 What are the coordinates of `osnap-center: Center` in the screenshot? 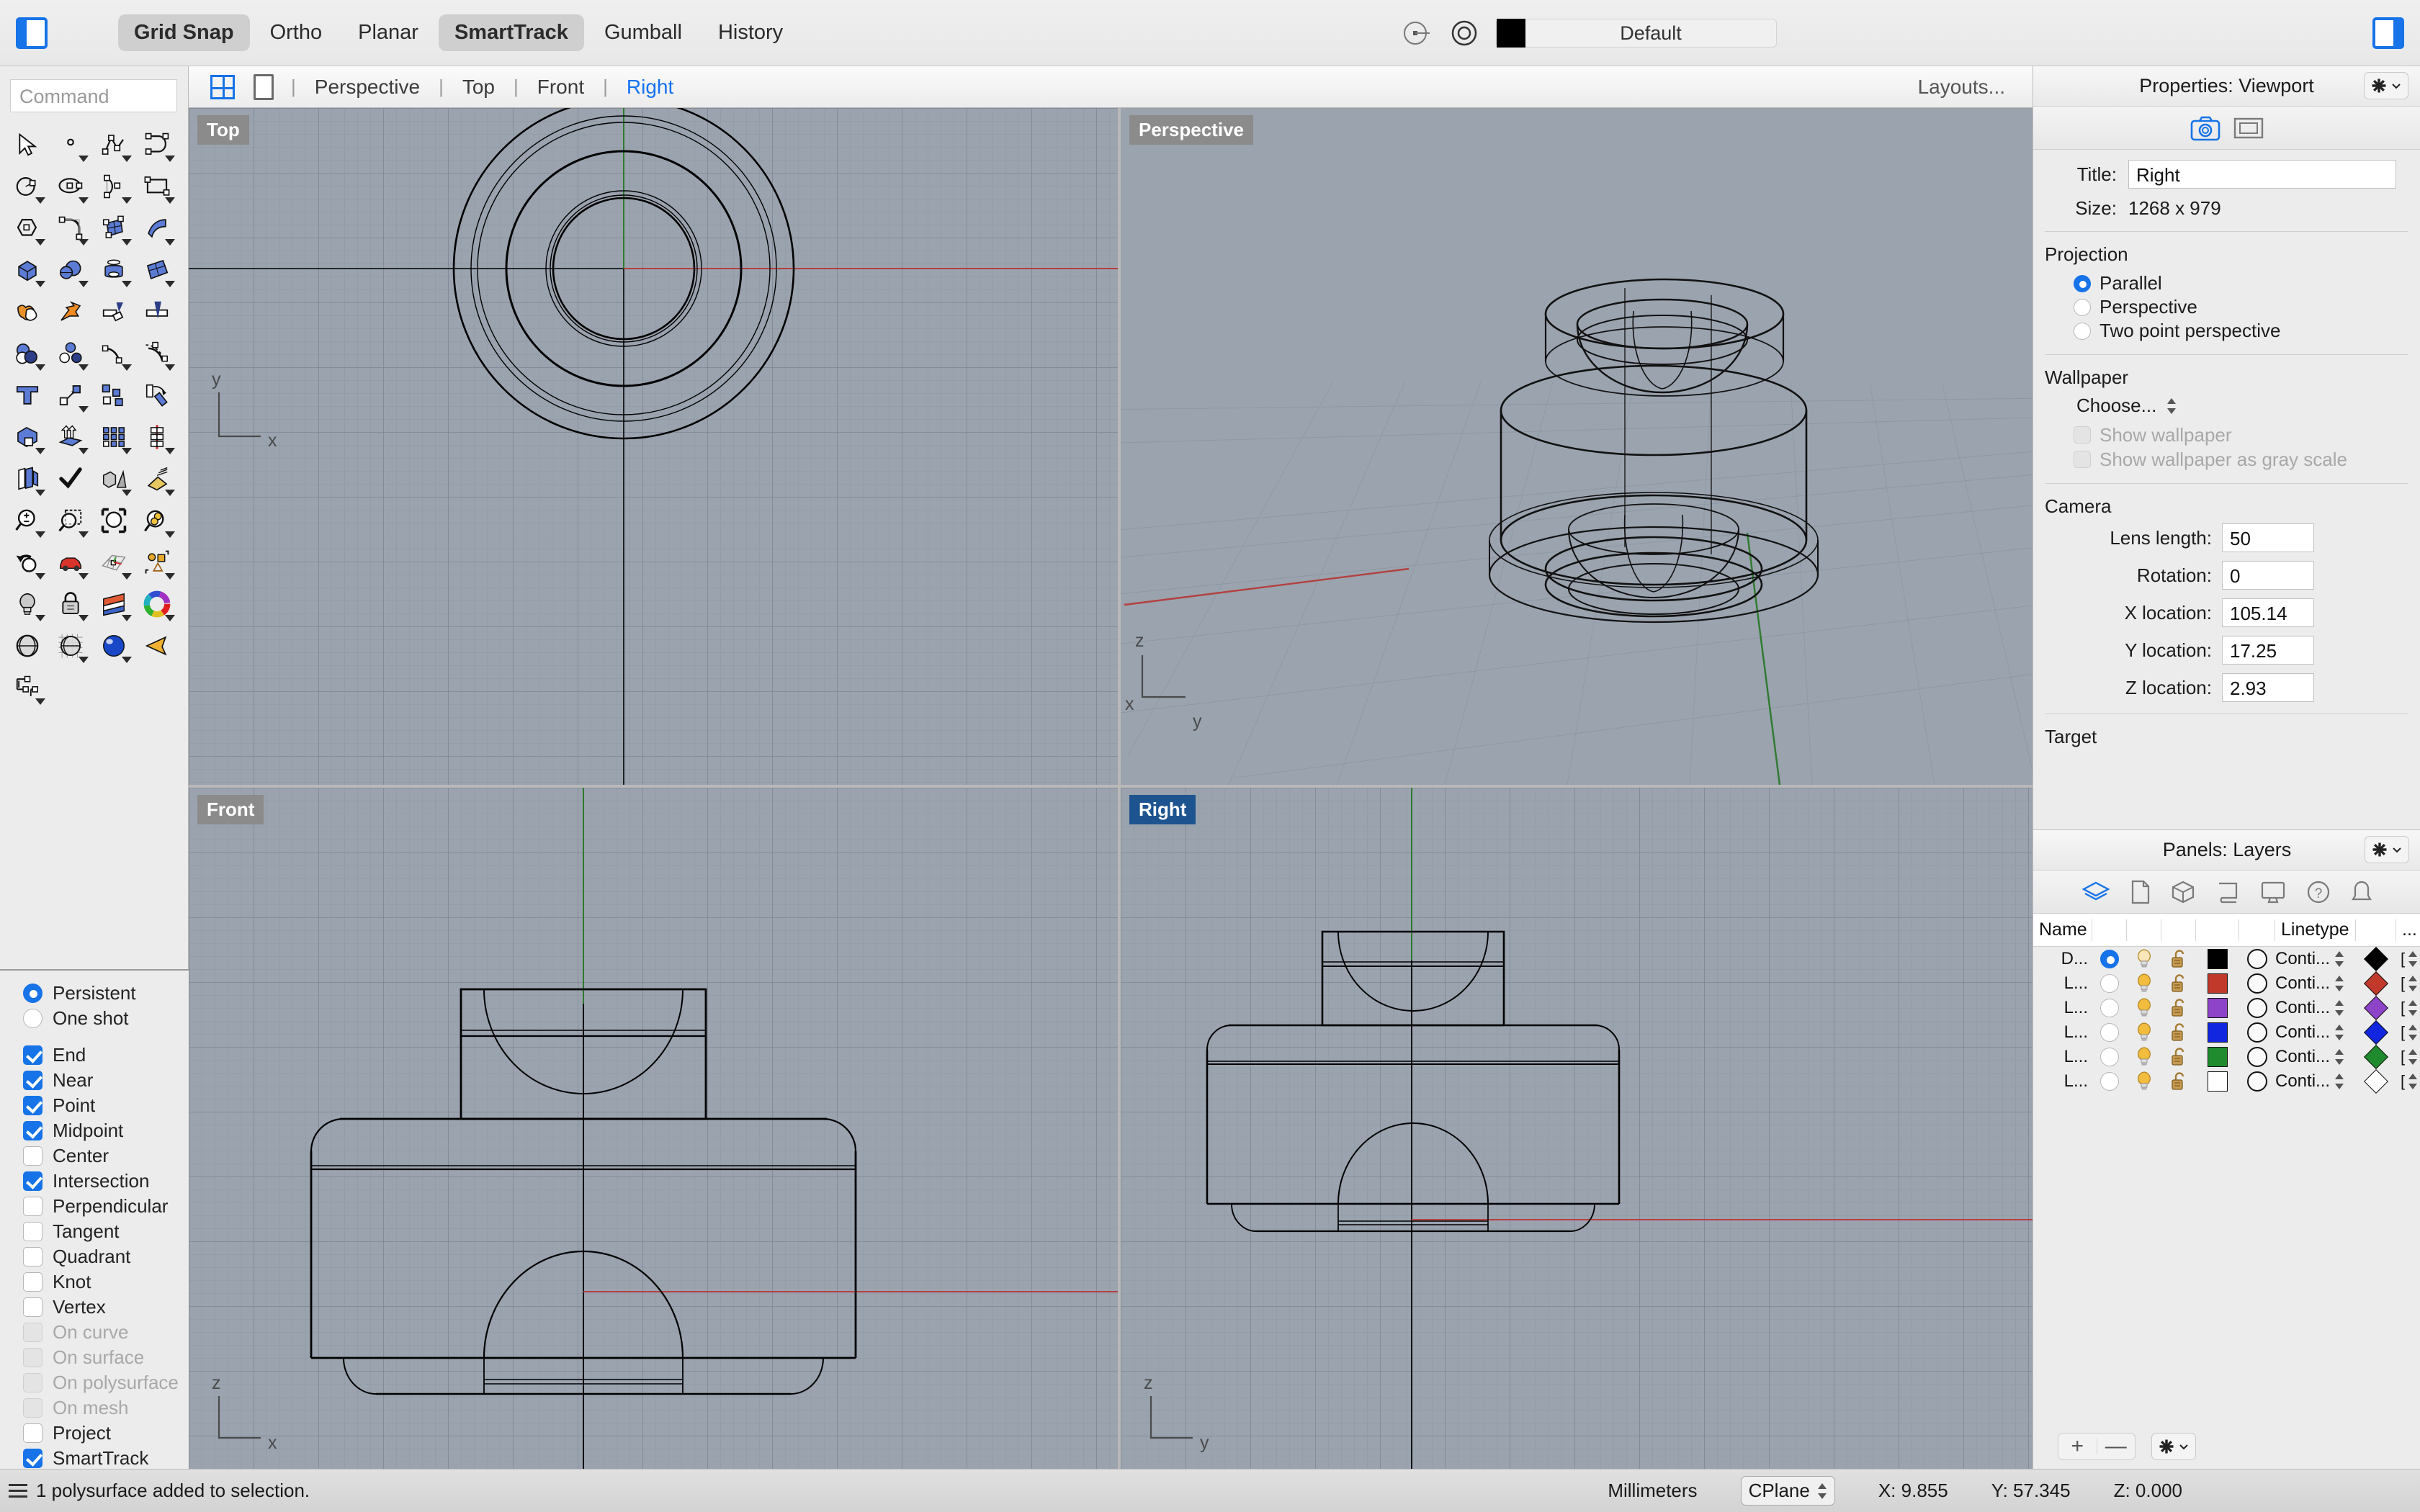 It's located at (106, 1156).